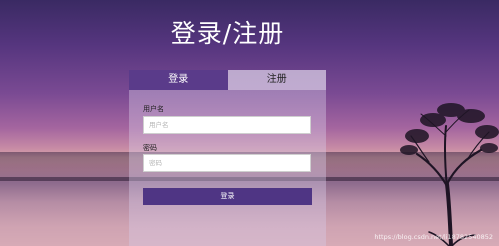  What do you see at coordinates (227, 163) in the screenshot?
I see `password-input` at bounding box center [227, 163].